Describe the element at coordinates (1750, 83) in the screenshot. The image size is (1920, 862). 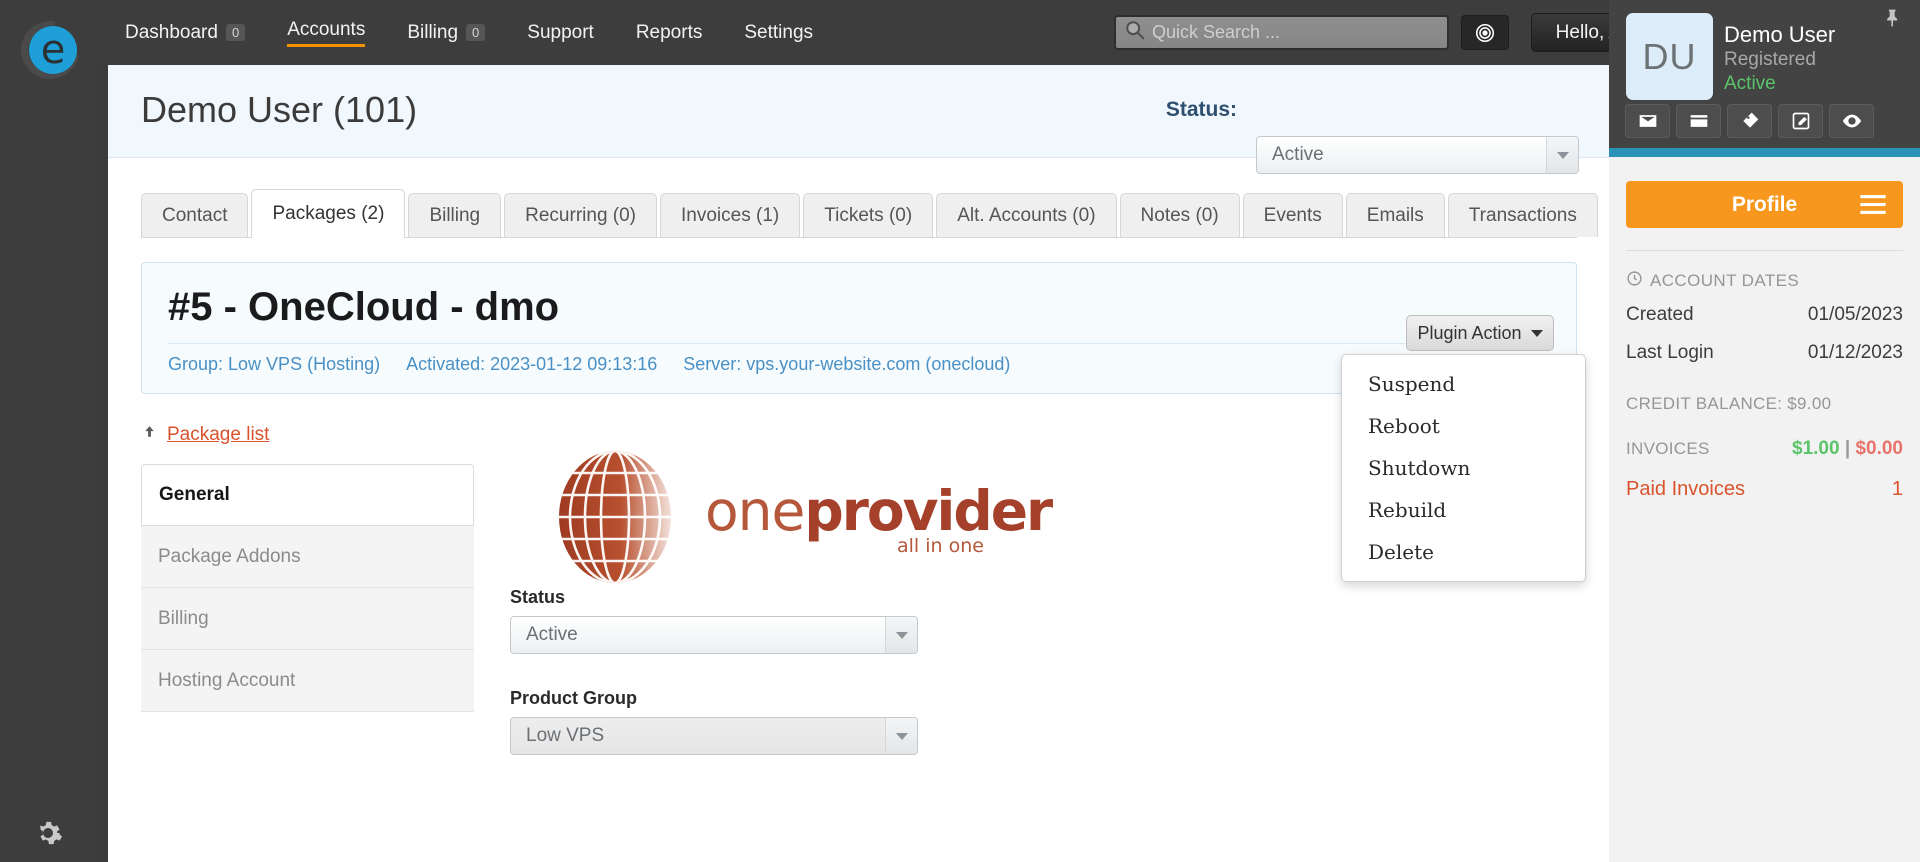
I see `sidebar-user-status: Active` at that location.